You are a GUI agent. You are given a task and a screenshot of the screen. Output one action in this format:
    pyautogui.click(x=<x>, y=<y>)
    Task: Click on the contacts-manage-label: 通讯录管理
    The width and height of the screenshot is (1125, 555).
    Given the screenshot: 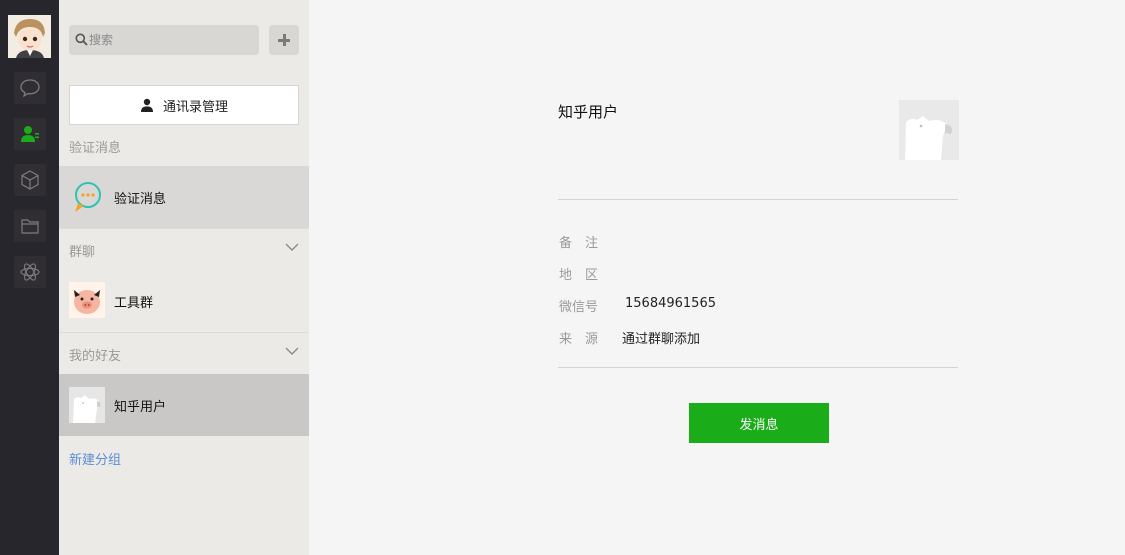 What is the action you would take?
    pyautogui.click(x=195, y=107)
    